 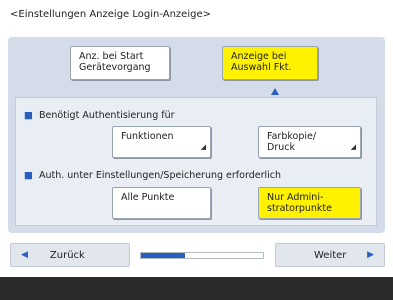 I want to click on status-bar, so click(x=196, y=288).